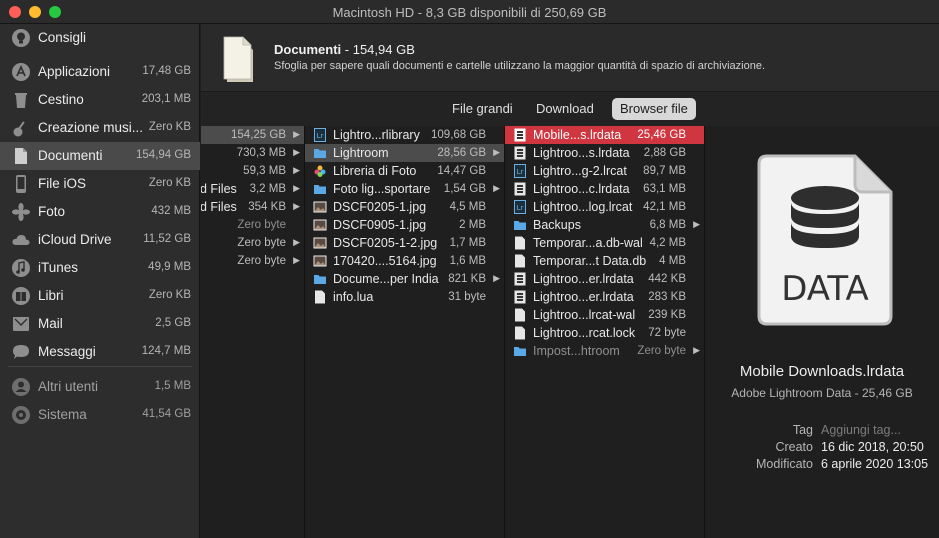  What do you see at coordinates (380, 207) in the screenshot?
I see `item-name: DSCF0205-1.jpg` at bounding box center [380, 207].